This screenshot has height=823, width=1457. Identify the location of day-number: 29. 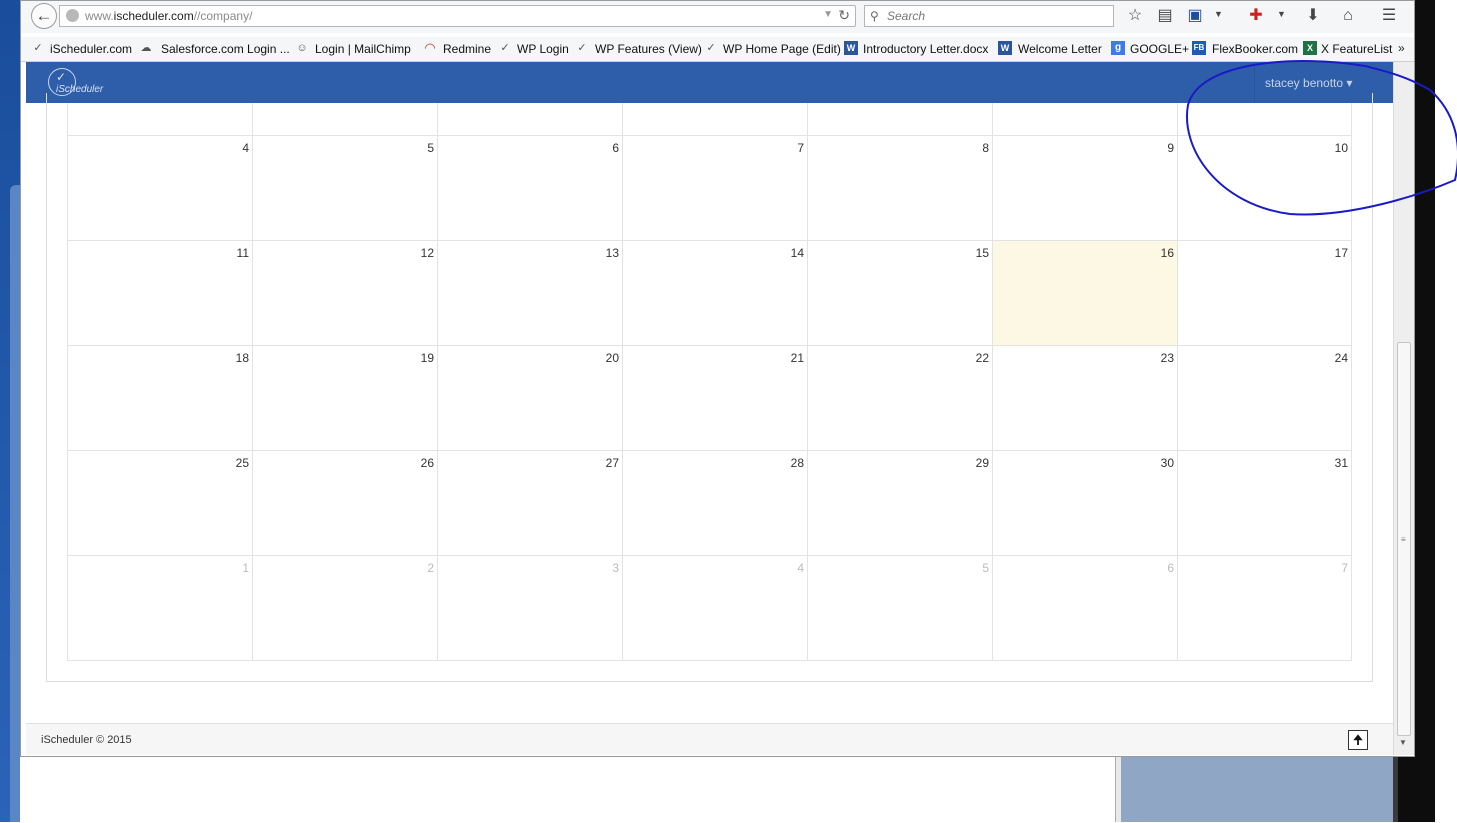
(982, 463).